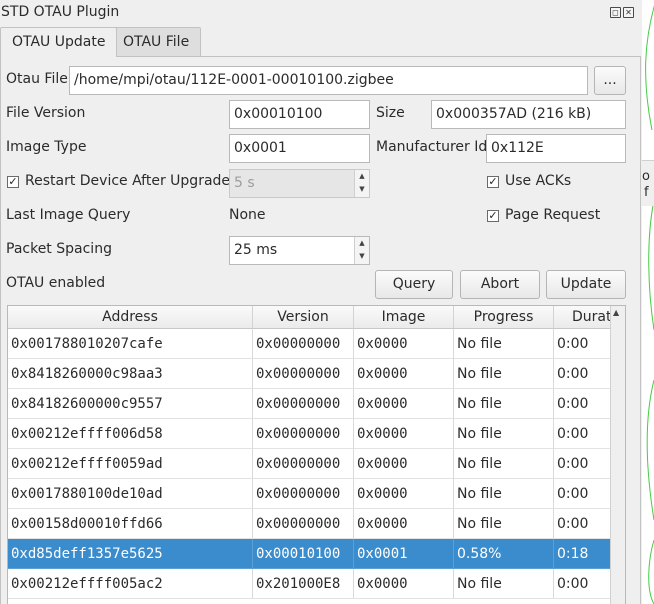  I want to click on page-request-checkbox: ✓, so click(493, 216).